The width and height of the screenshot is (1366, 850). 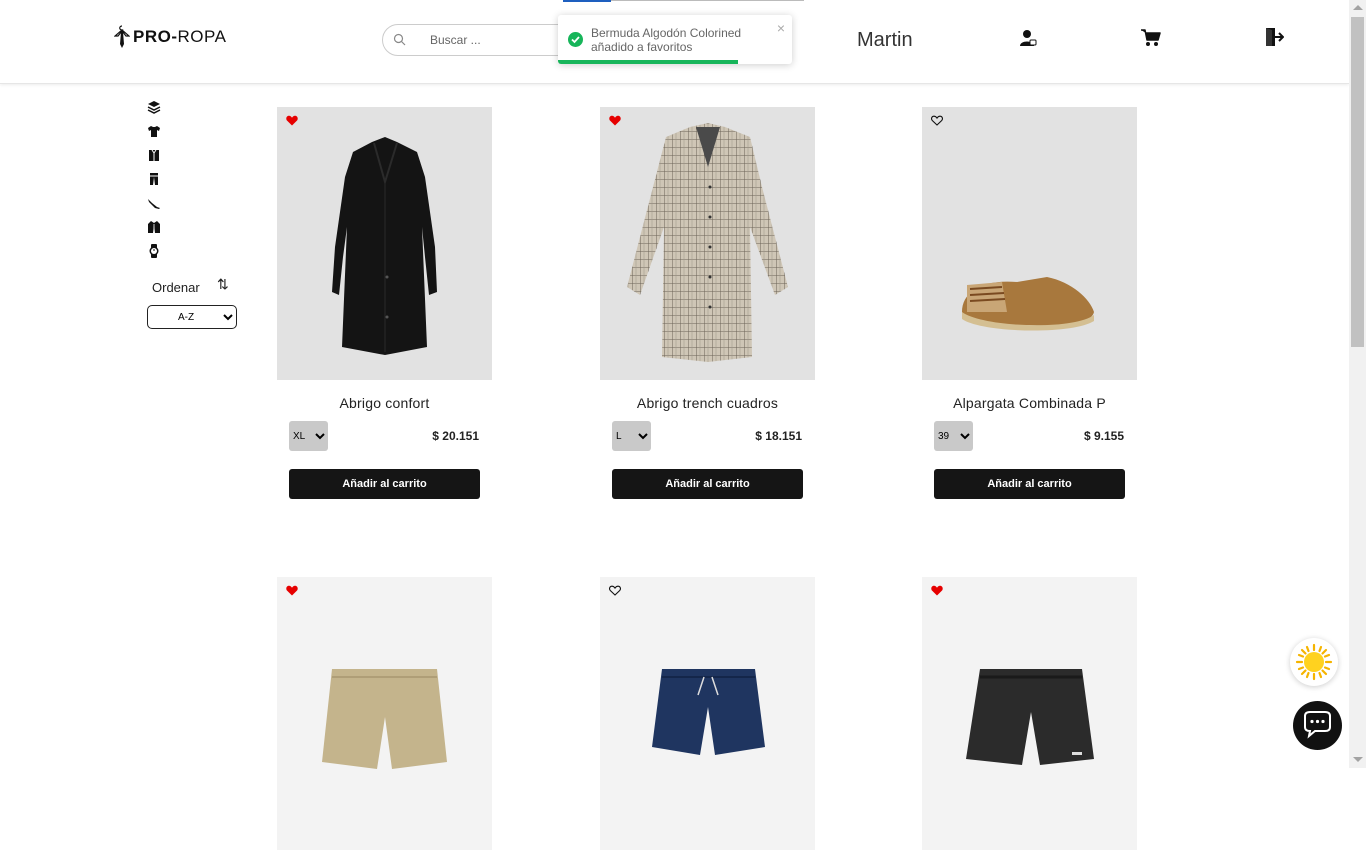 I want to click on toast-close-button: ×, so click(x=781, y=28).